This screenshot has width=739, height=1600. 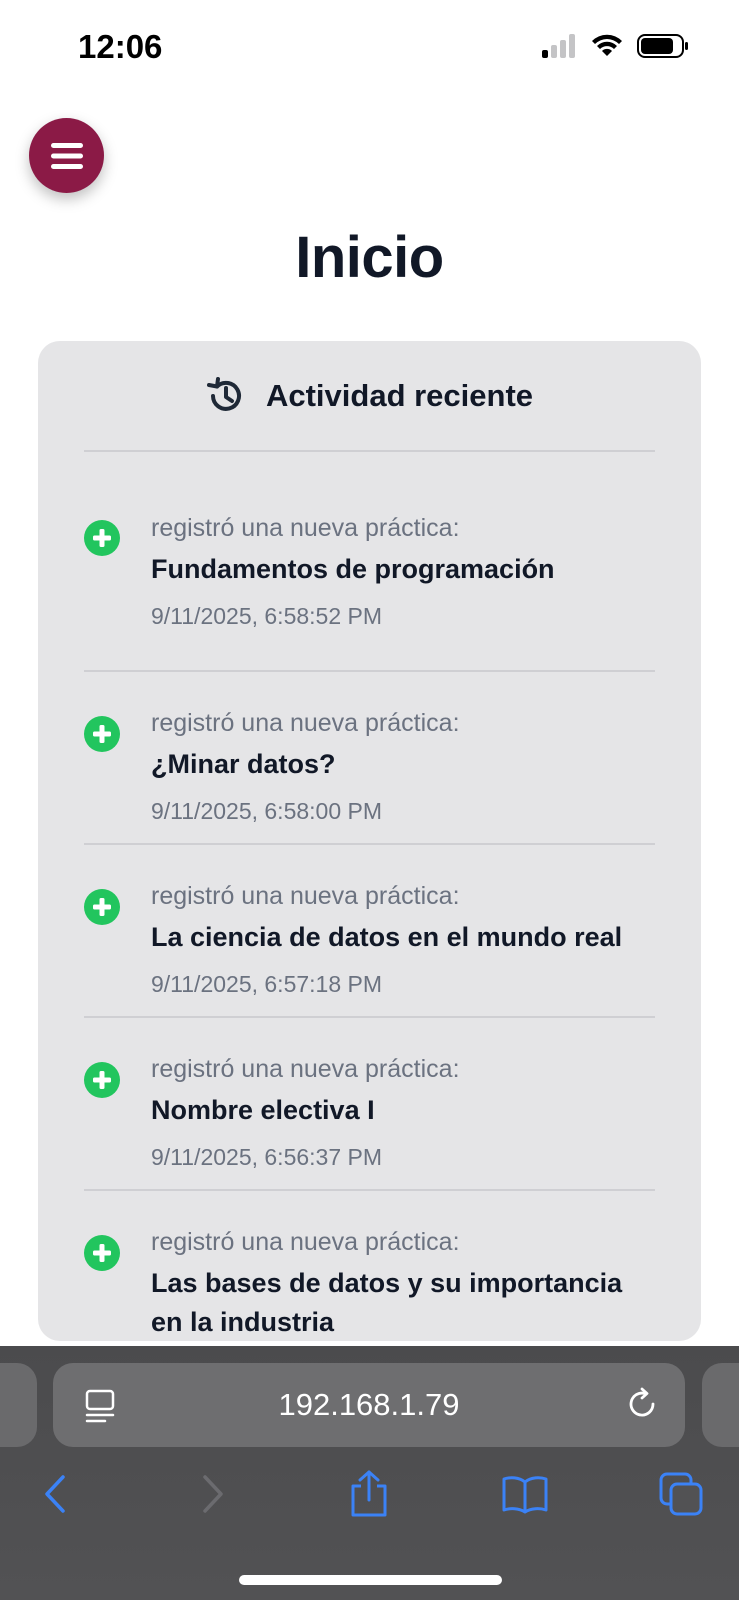 I want to click on tabs-button, so click(x=681, y=1494).